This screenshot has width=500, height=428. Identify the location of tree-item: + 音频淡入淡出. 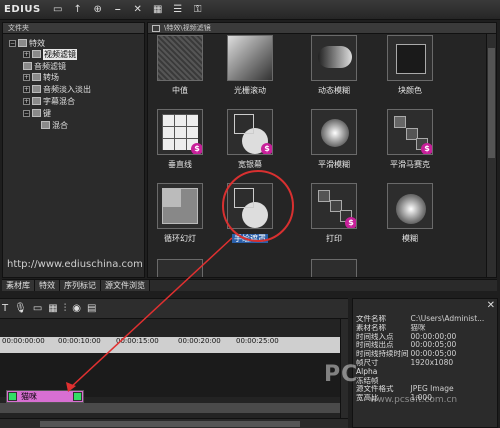
(57, 89).